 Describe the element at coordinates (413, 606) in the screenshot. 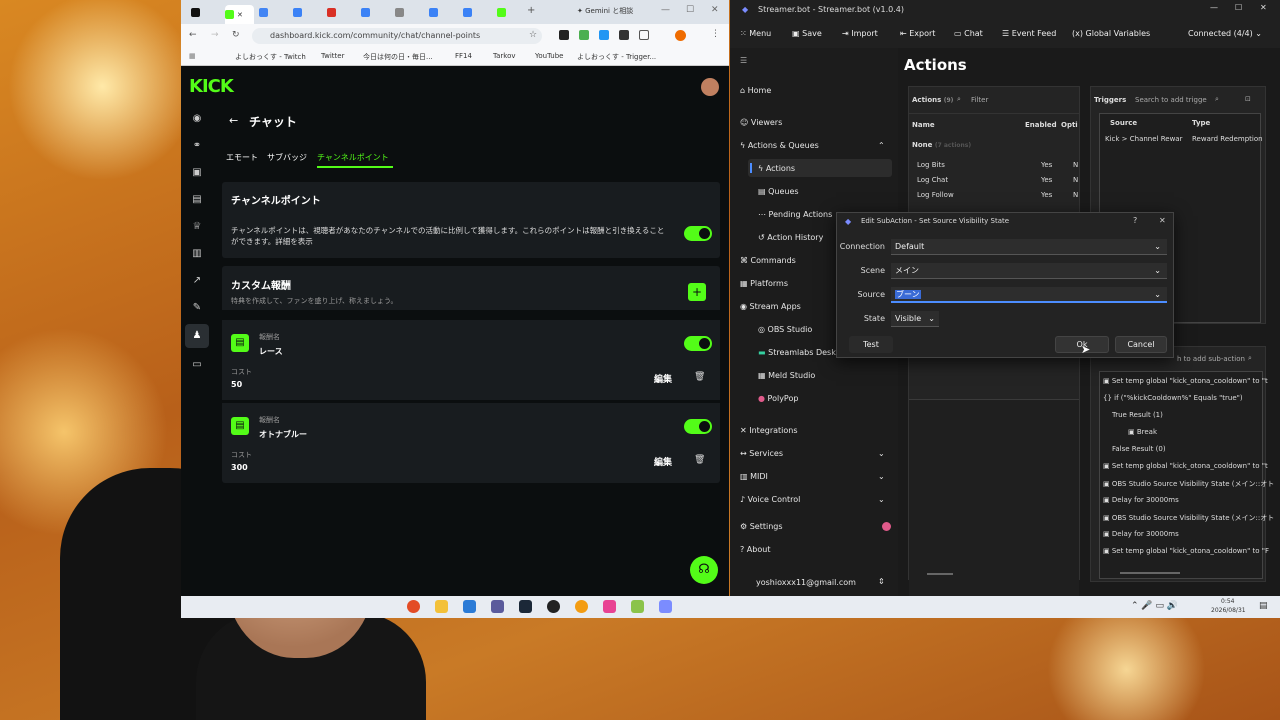

I see `chrome-icon` at that location.